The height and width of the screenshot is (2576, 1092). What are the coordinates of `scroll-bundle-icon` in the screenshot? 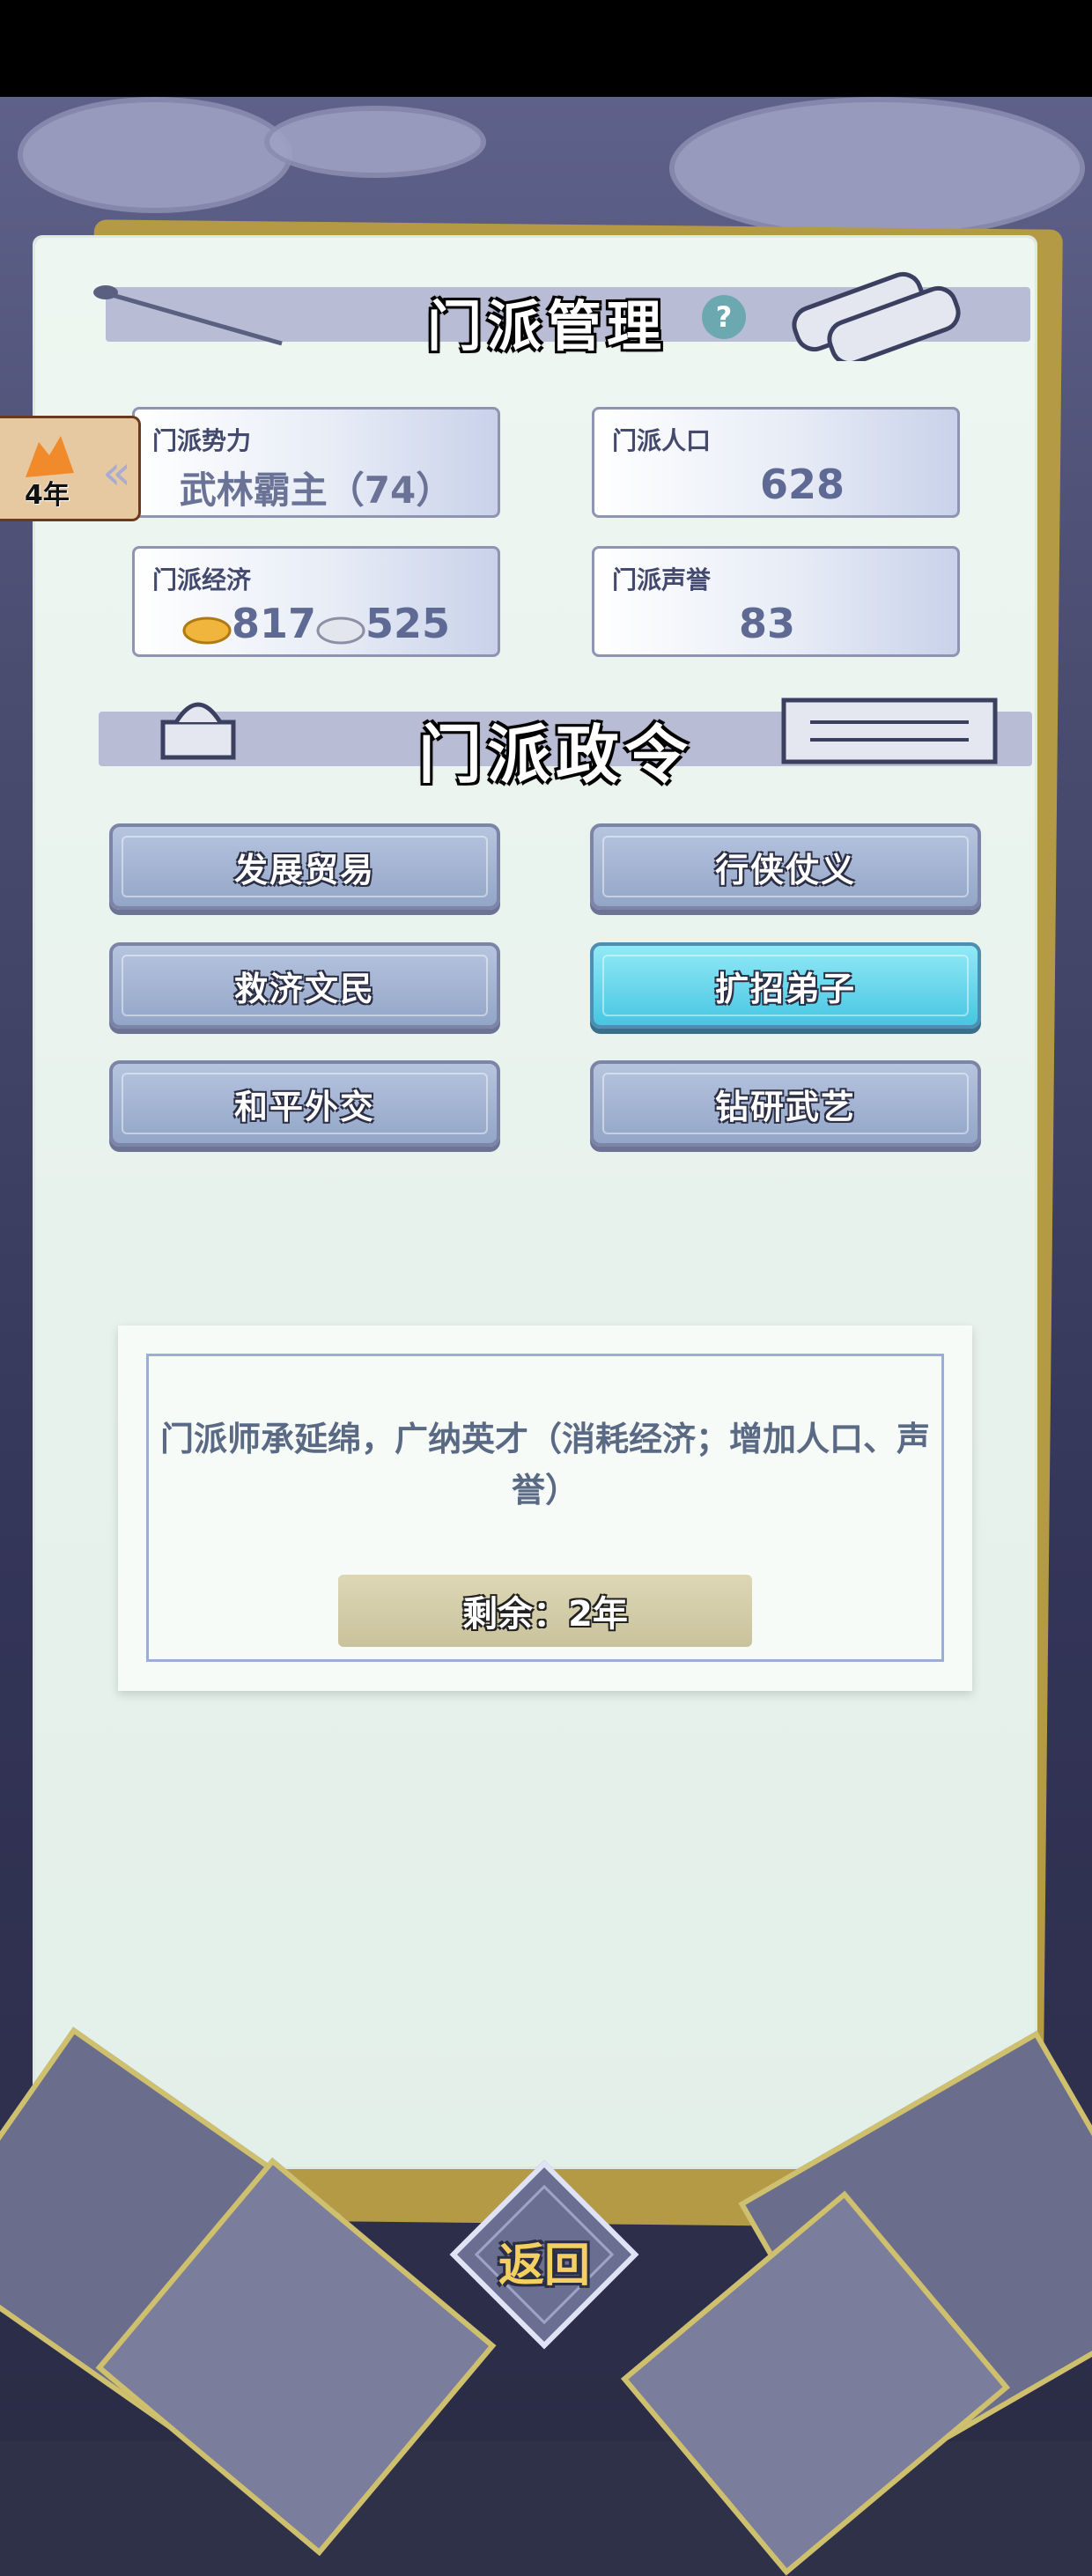 It's located at (876, 316).